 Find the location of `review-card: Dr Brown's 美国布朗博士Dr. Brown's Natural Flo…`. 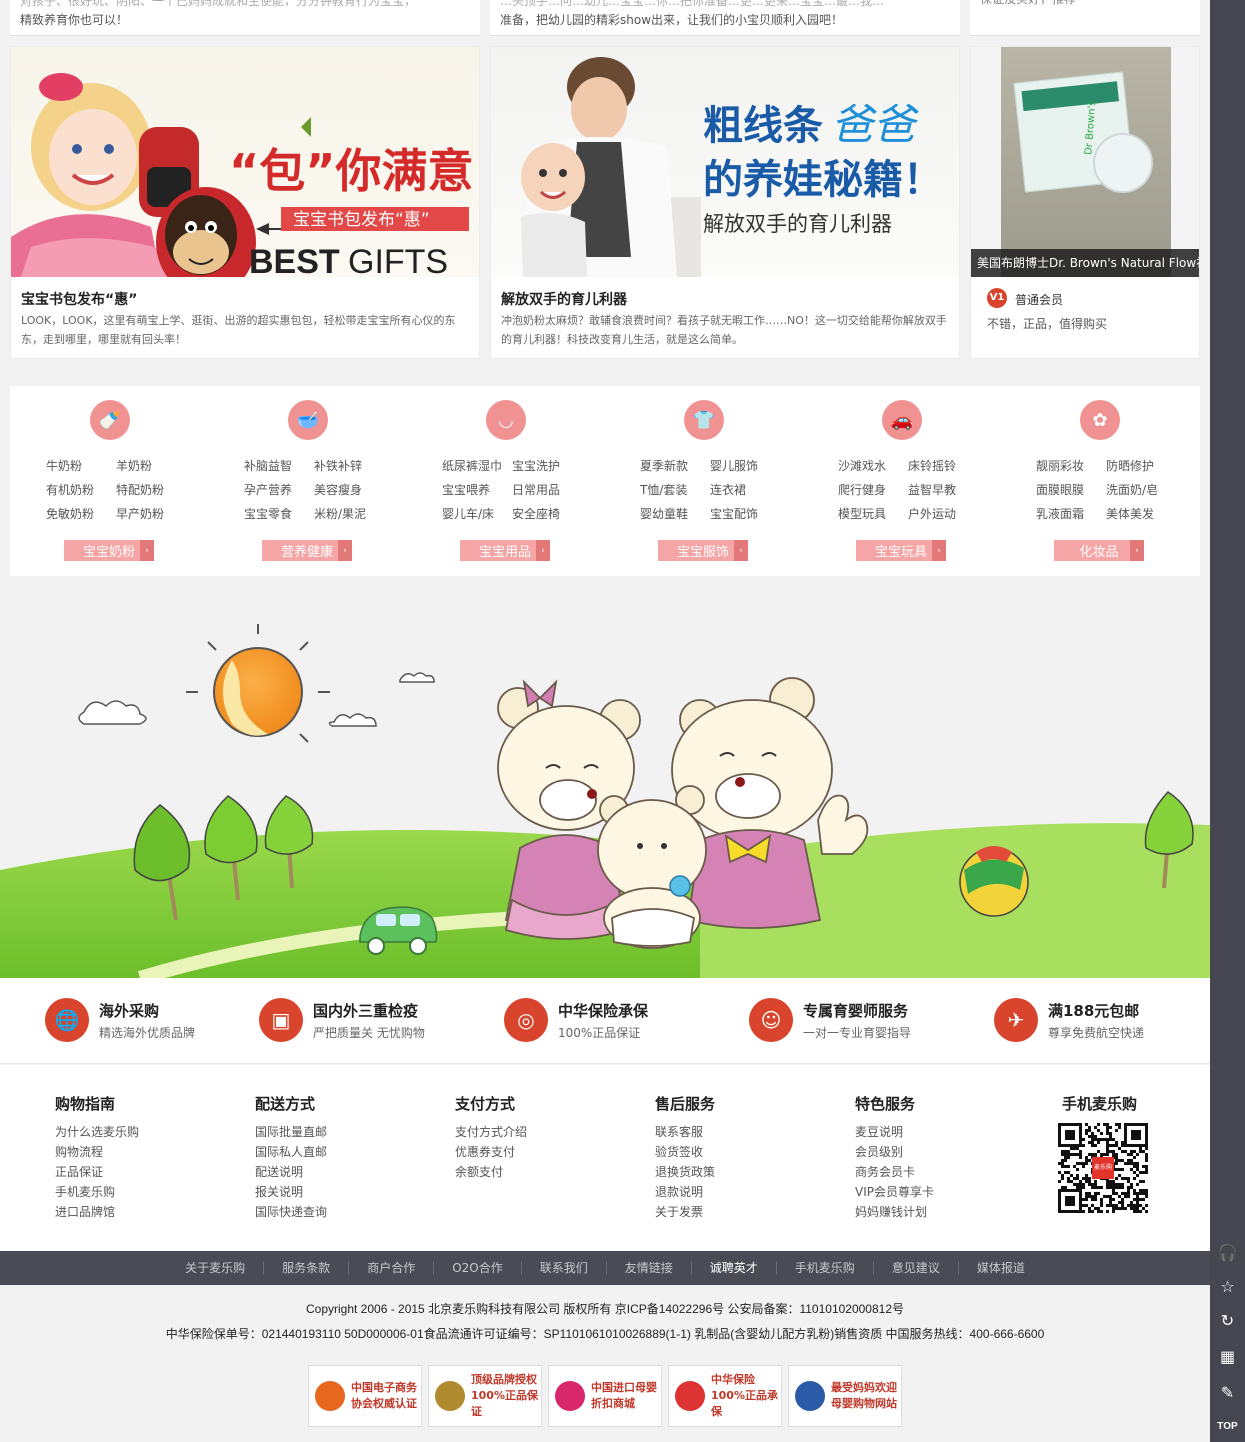

review-card: Dr Brown's 美国布朗博士Dr. Brown's Natural Flo… is located at coordinates (1085, 202).